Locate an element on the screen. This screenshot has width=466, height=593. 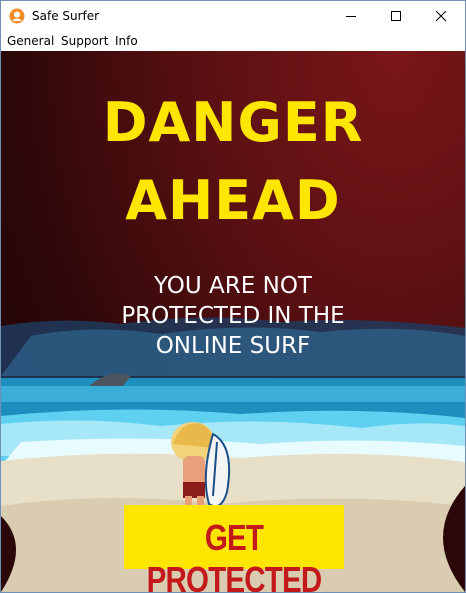
get-protected-button: GET PROTECTED is located at coordinates (234, 548).